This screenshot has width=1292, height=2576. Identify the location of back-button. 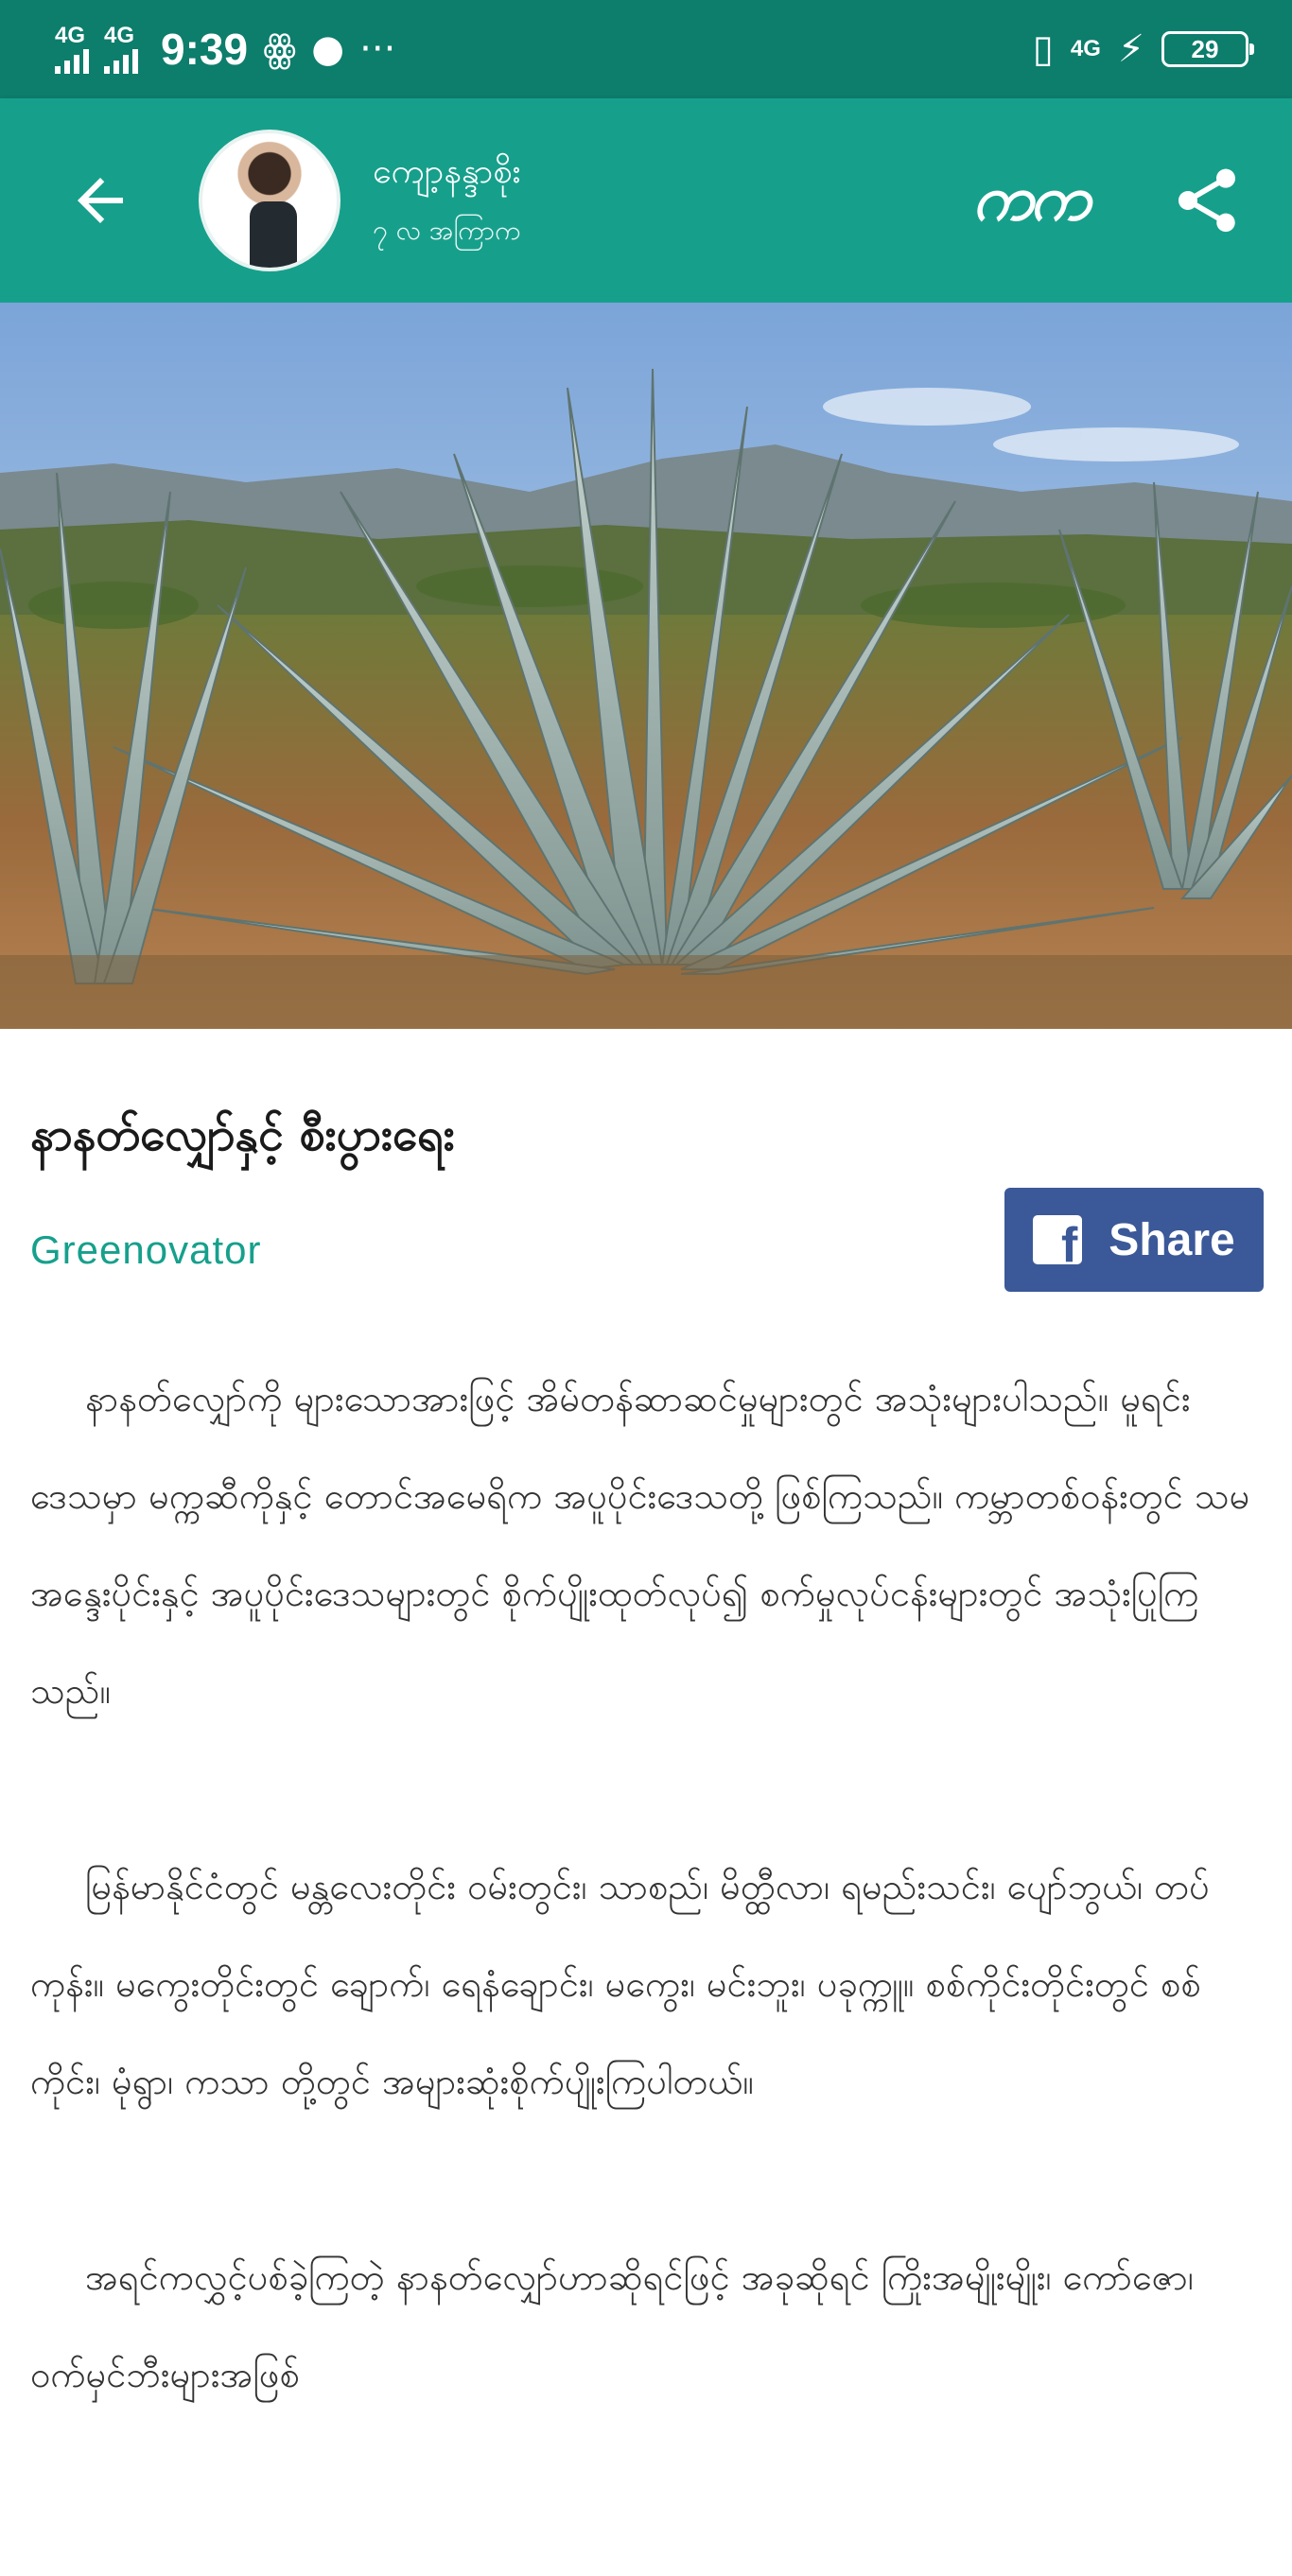
(100, 200).